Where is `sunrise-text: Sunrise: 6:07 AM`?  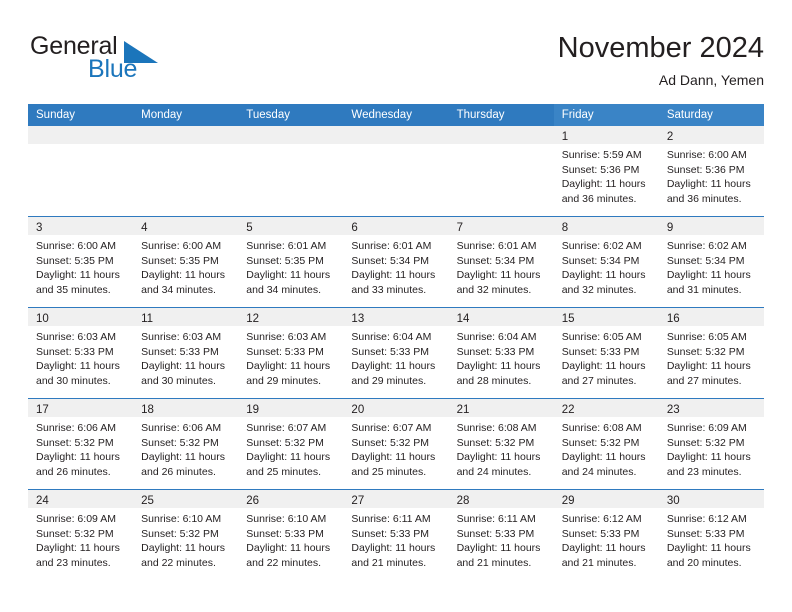
sunrise-text: Sunrise: 6:07 AM is located at coordinates (391, 428).